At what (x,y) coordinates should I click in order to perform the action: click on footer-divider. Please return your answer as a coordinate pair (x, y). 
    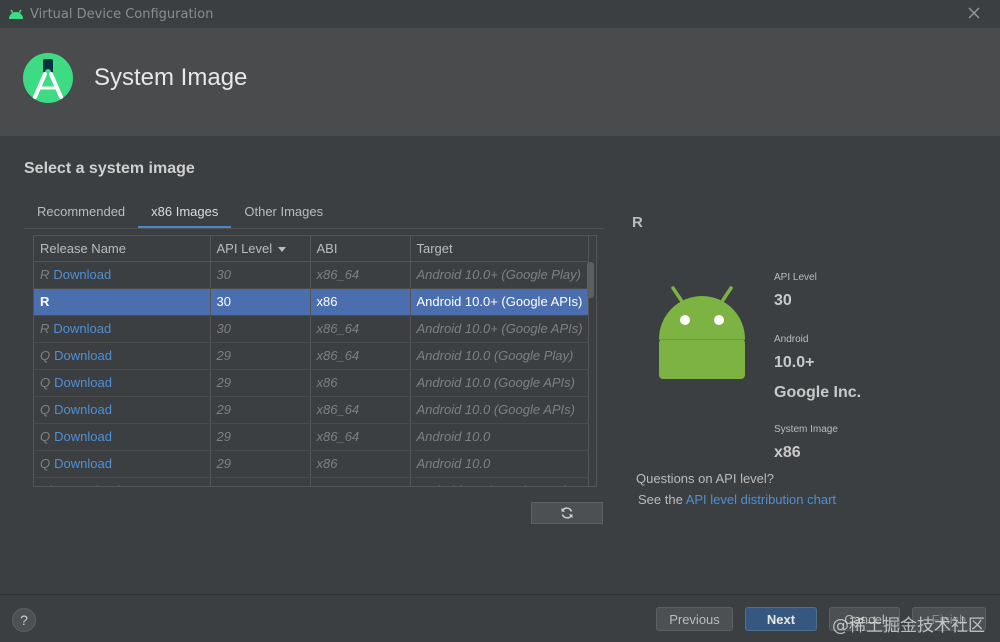
    Looking at the image, I should click on (500, 594).